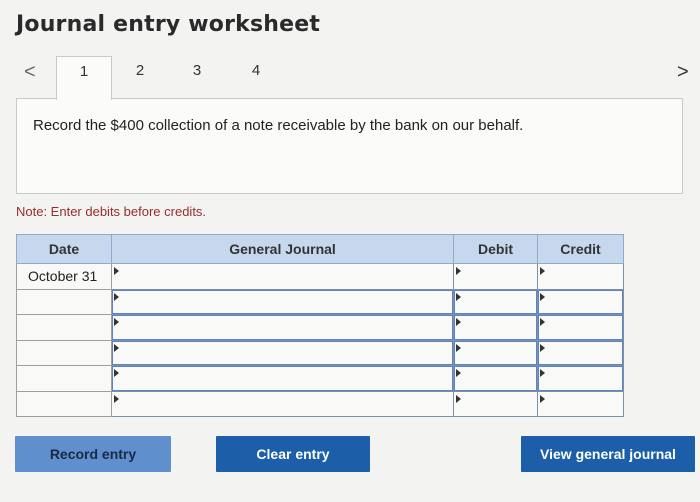 The width and height of the screenshot is (700, 502). Describe the element at coordinates (282, 249) in the screenshot. I see `header-general-journal: General Journal` at that location.